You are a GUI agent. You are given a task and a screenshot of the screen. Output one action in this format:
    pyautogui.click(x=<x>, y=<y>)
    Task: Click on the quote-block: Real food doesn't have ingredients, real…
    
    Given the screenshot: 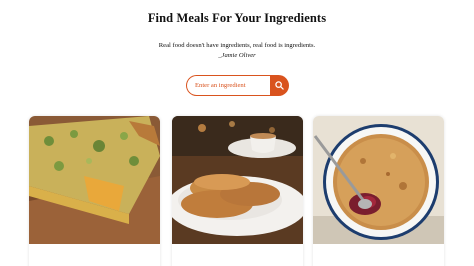 What is the action you would take?
    pyautogui.click(x=237, y=50)
    